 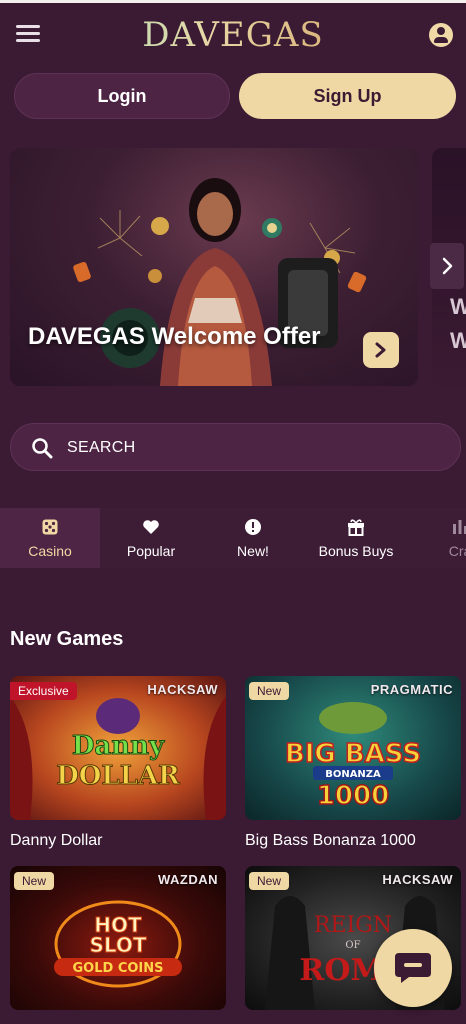 I want to click on signup-button: Sign Up, so click(x=347, y=96).